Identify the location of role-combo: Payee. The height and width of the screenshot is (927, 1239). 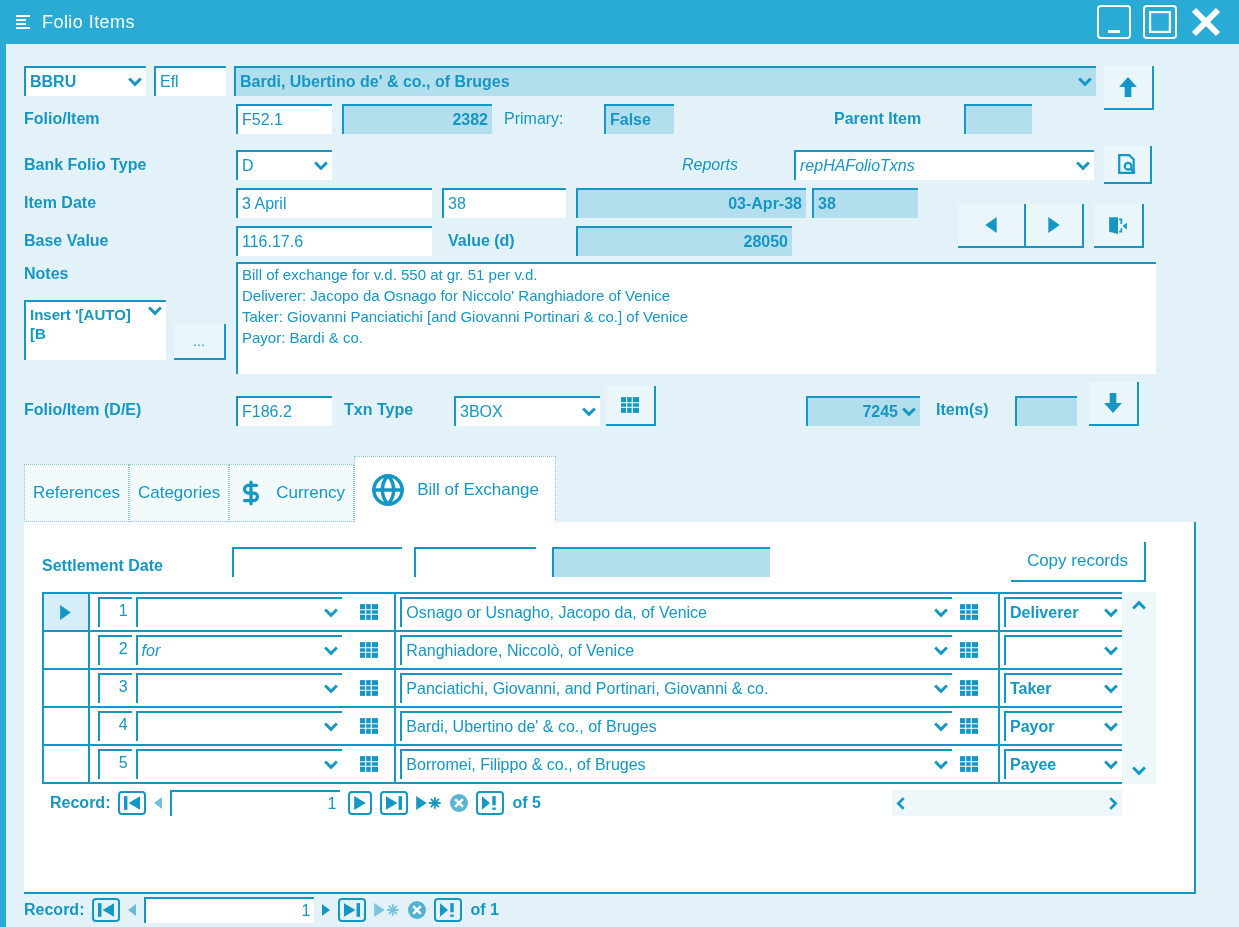
(1063, 764).